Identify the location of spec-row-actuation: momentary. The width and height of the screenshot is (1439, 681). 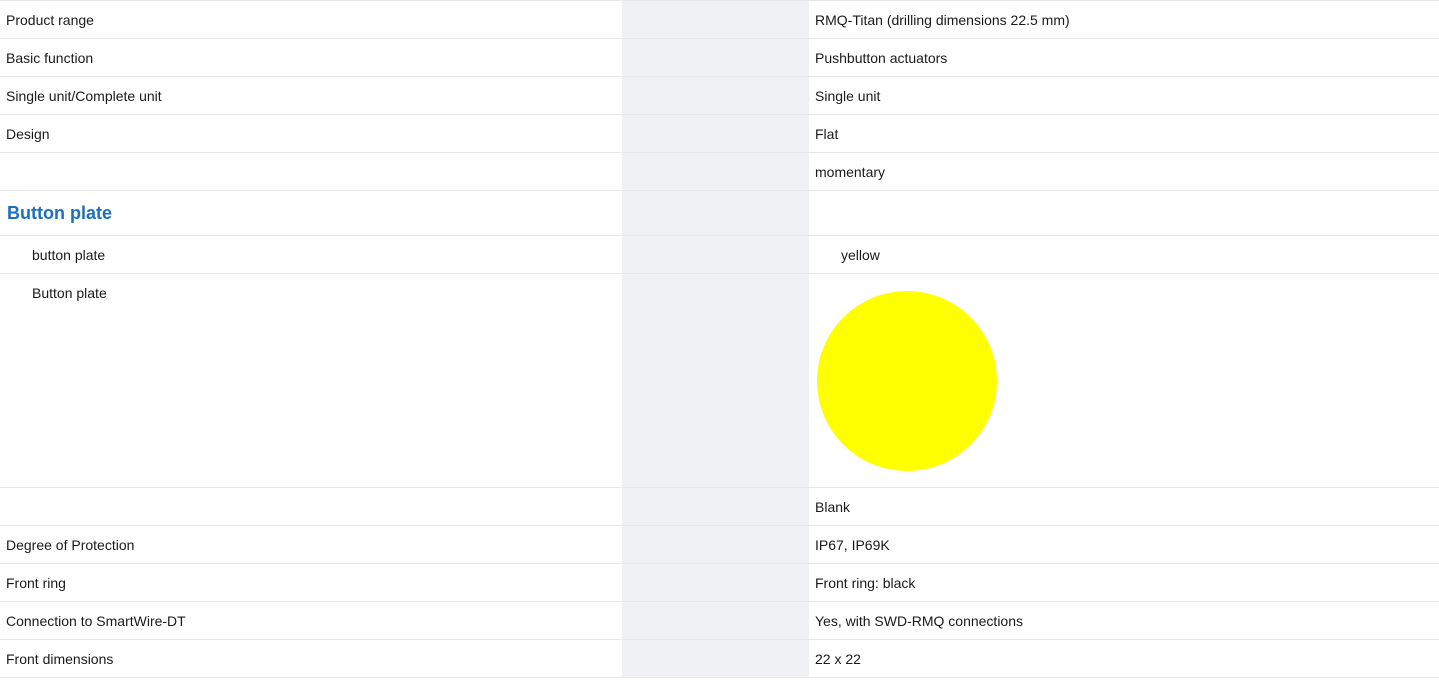
(719, 171).